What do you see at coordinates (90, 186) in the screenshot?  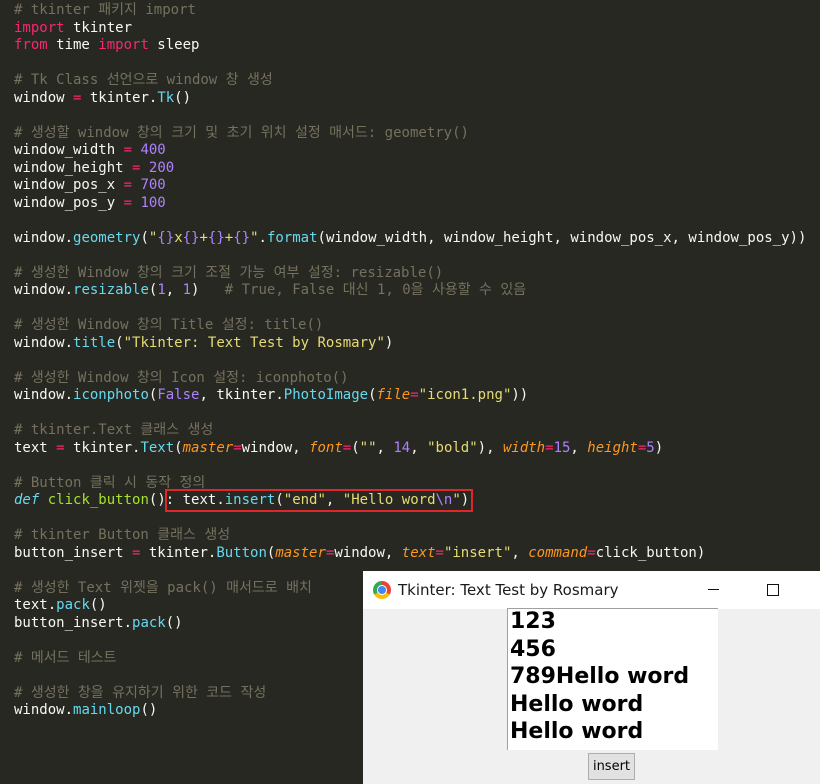 I see `code-line: window_pos_x = 700` at bounding box center [90, 186].